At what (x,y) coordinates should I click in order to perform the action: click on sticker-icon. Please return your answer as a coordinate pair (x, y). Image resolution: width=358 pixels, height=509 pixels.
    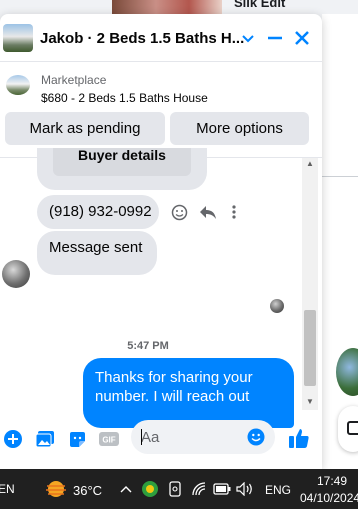
    Looking at the image, I should click on (77, 439).